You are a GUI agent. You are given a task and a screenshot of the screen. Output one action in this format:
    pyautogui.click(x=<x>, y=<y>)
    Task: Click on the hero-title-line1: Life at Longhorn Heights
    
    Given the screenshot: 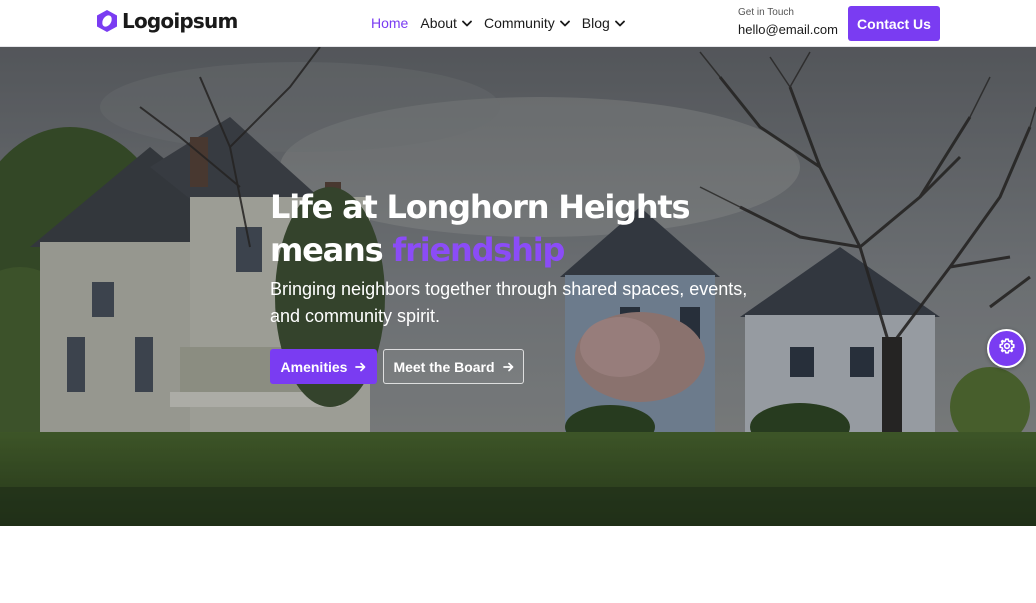 What is the action you would take?
    pyautogui.click(x=480, y=207)
    